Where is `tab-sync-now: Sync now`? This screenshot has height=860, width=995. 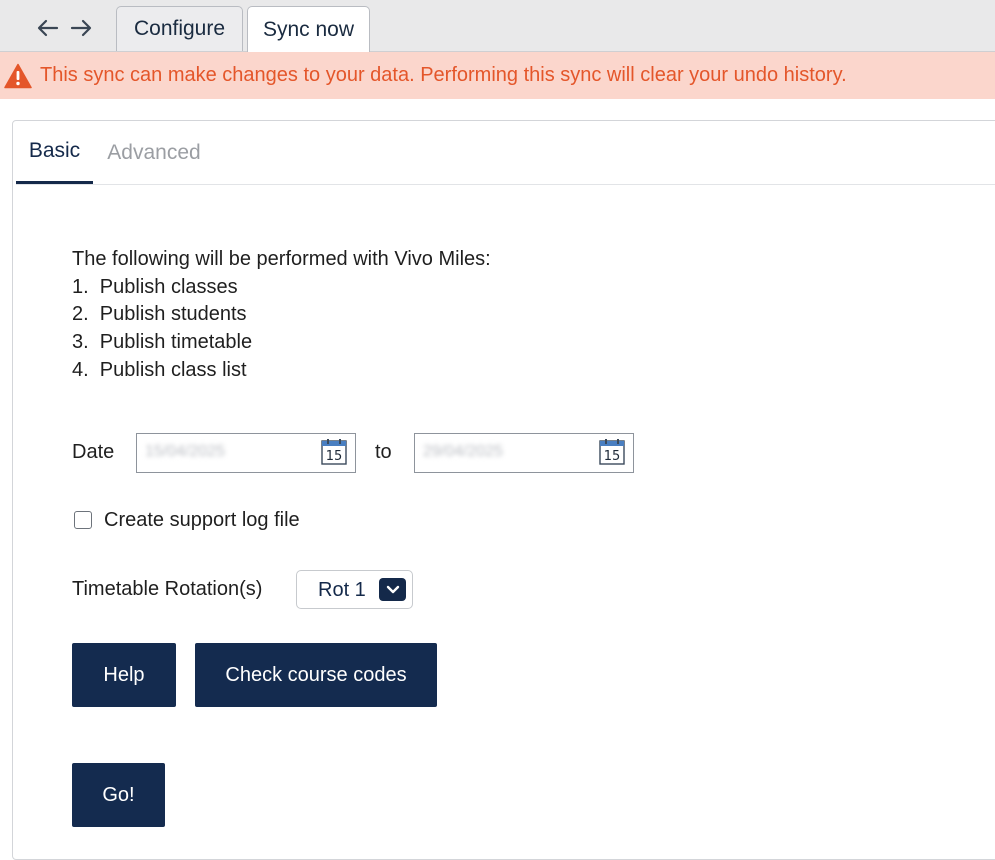
tab-sync-now: Sync now is located at coordinates (308, 29).